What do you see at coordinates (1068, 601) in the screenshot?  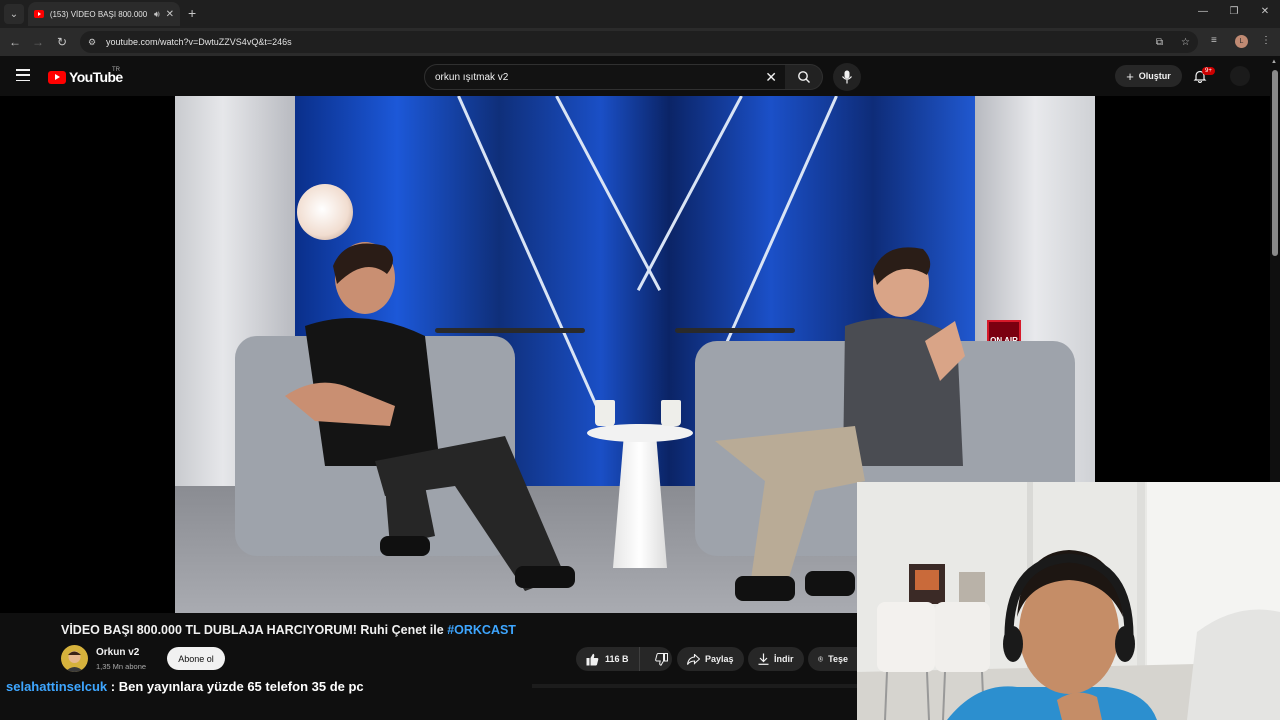 I see `webcam-overlay` at bounding box center [1068, 601].